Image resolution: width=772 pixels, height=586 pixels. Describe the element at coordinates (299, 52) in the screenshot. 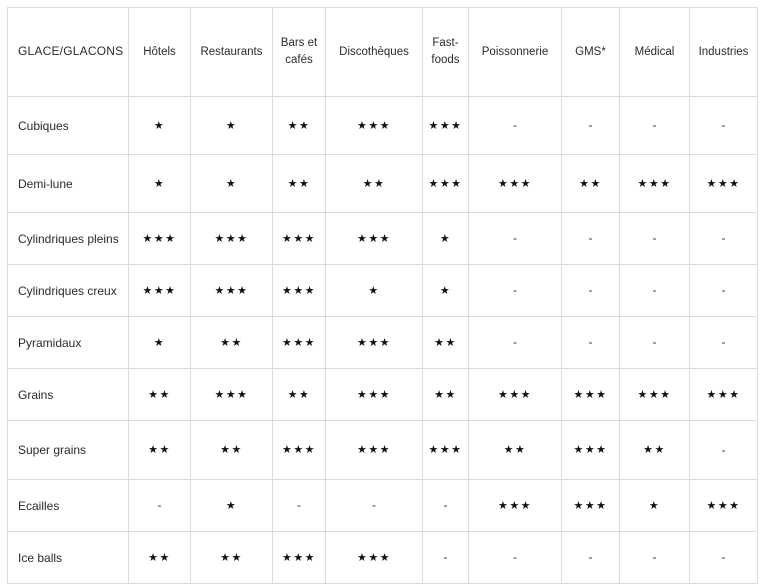

I see `header-col-bars-et-cafes: Bars et cafés` at that location.